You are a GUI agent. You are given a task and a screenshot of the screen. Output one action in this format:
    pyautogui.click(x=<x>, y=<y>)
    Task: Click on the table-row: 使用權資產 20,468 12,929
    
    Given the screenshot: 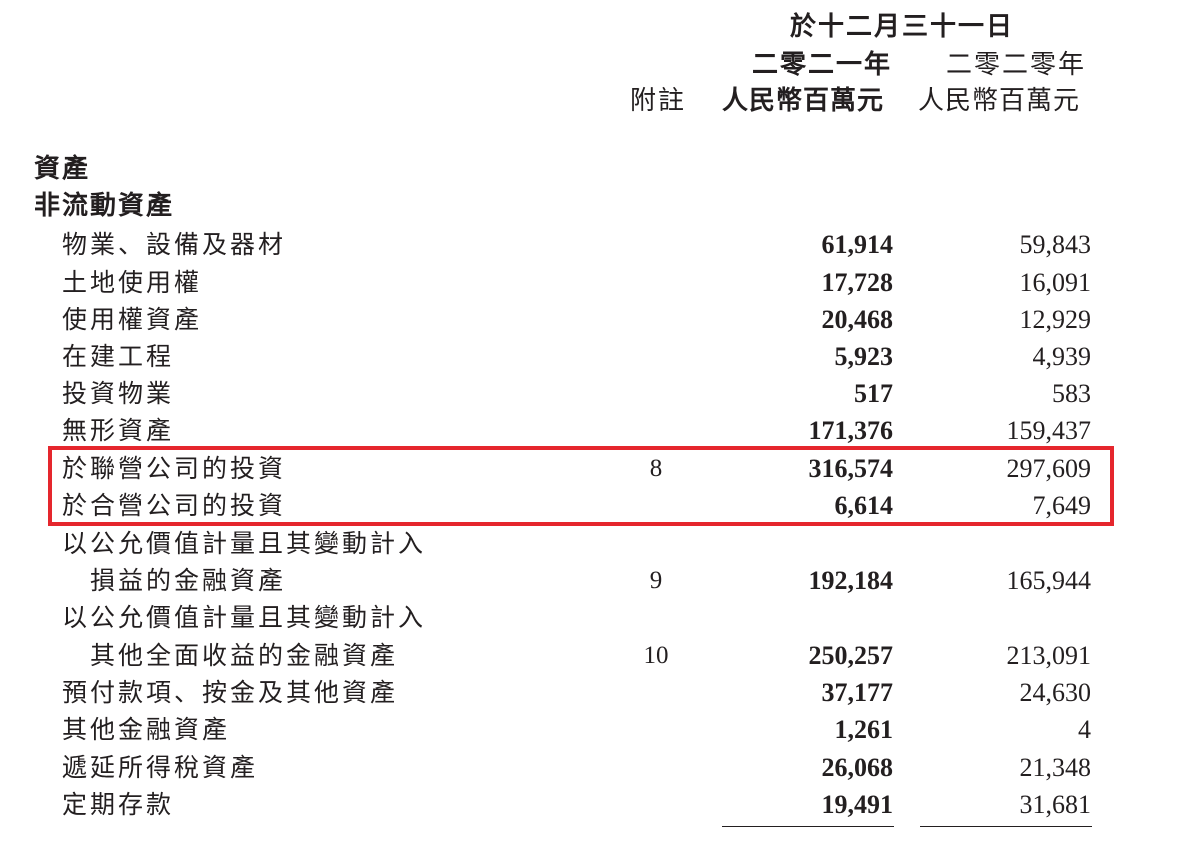 What is the action you would take?
    pyautogui.click(x=593, y=320)
    